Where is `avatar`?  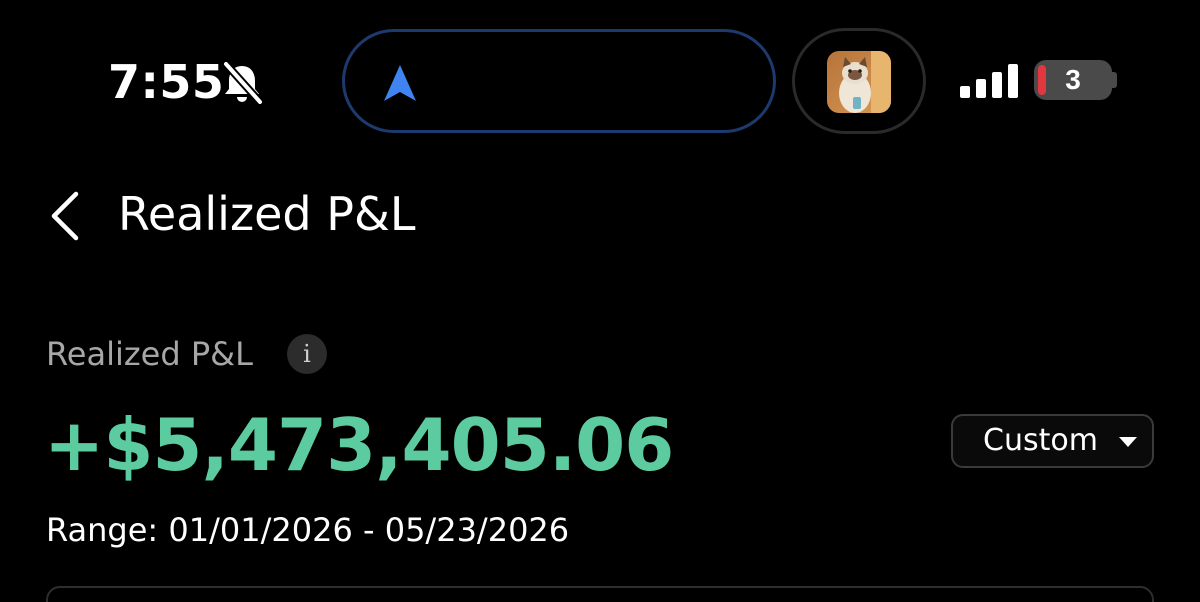
avatar is located at coordinates (859, 82).